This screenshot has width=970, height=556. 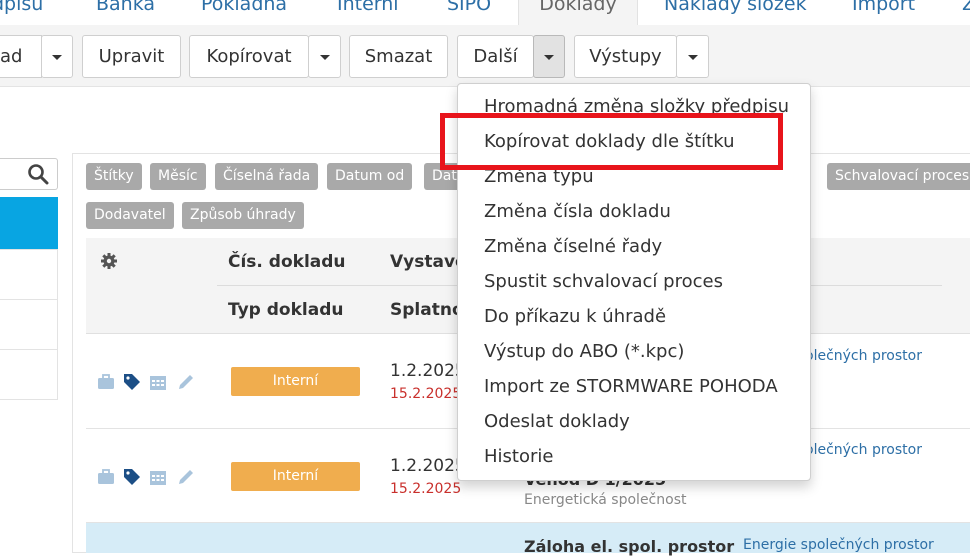 I want to click on outputs-button-label: Výstupy, so click(x=625, y=56).